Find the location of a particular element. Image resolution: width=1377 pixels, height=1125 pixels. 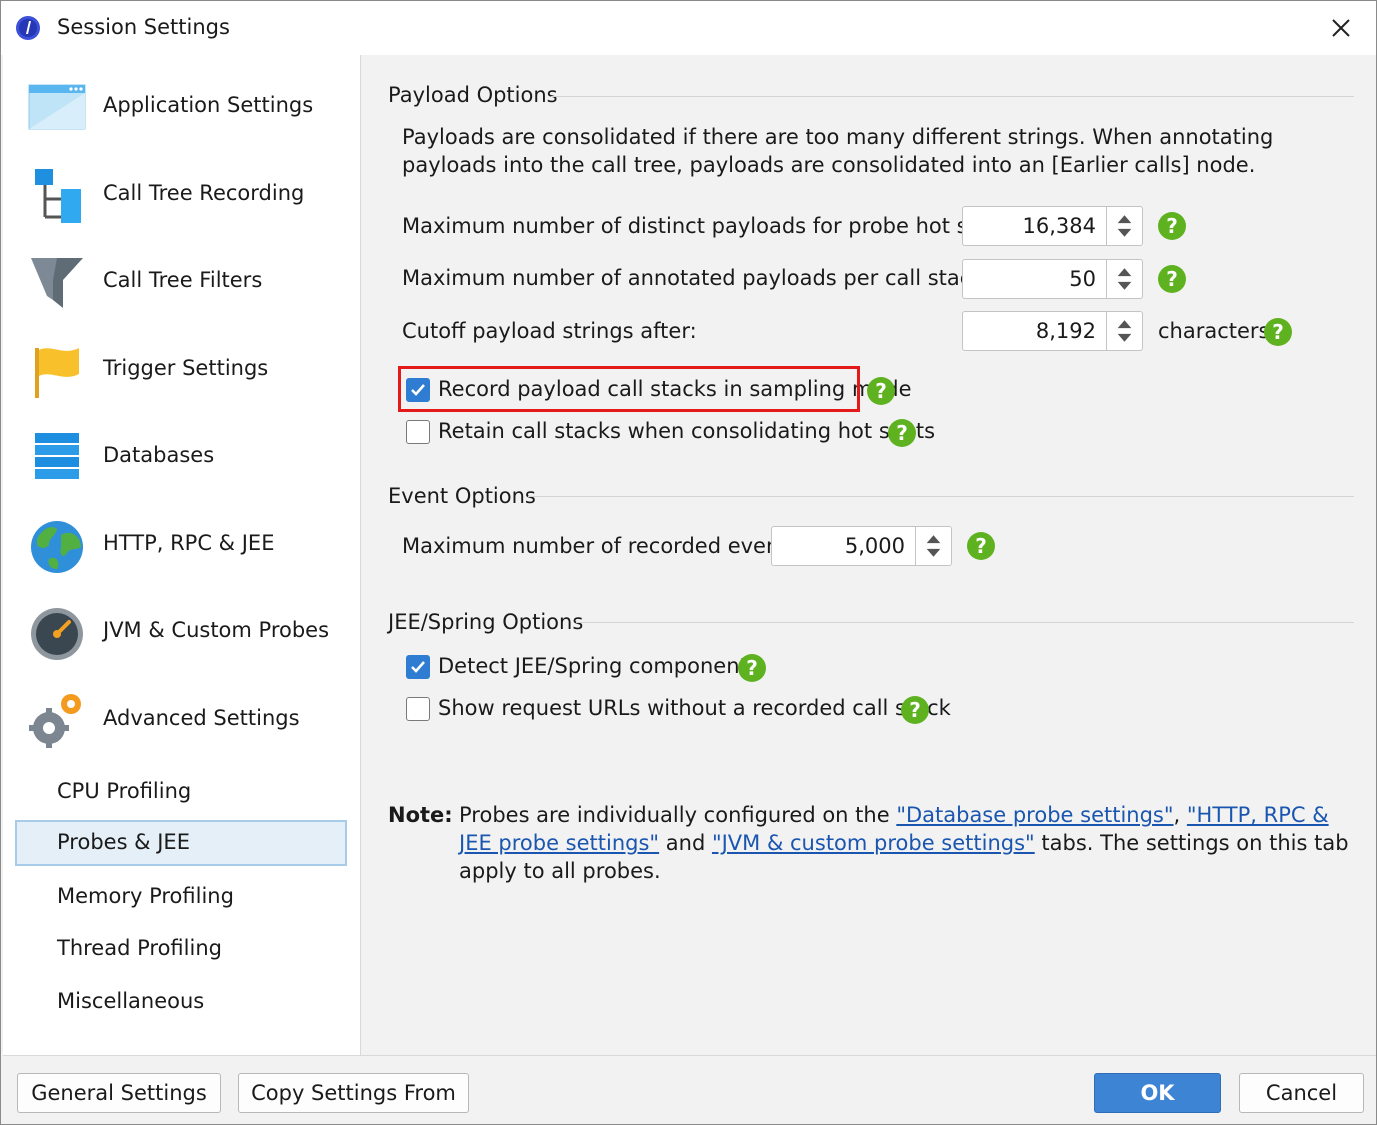

sidebar-item-application-settings: Application Settings is located at coordinates (181, 109).